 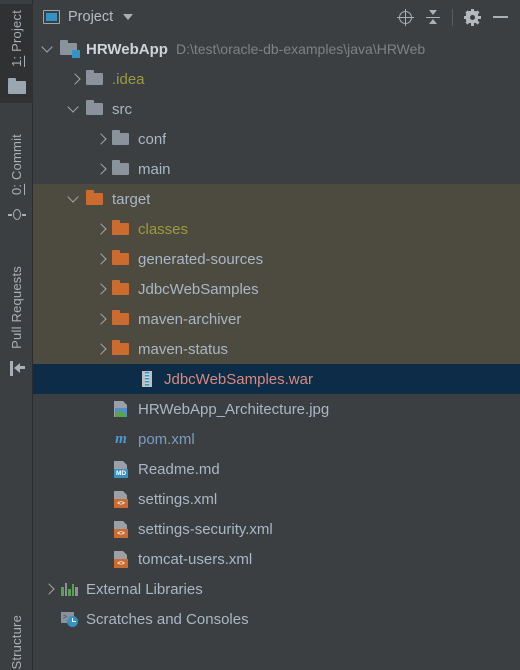 What do you see at coordinates (452, 17) in the screenshot?
I see `toolbar-separator` at bounding box center [452, 17].